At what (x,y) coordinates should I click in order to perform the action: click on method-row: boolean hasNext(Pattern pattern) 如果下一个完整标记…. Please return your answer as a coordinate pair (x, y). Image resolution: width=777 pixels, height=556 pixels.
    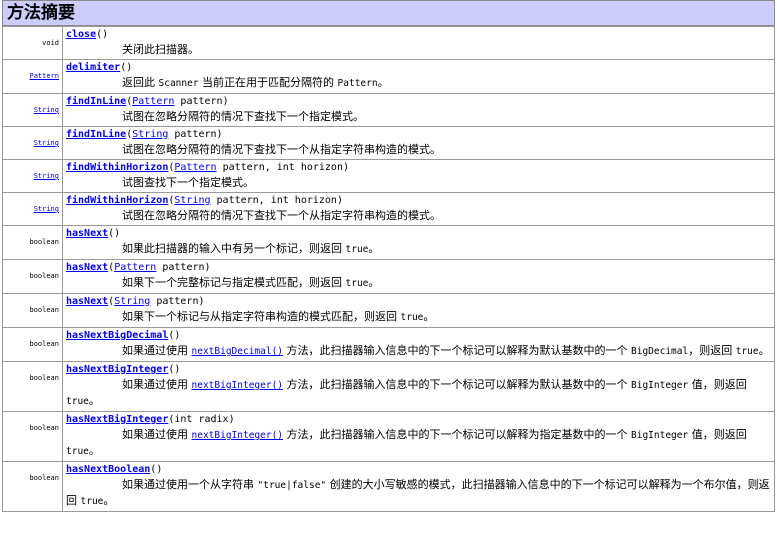
    Looking at the image, I should click on (388, 276).